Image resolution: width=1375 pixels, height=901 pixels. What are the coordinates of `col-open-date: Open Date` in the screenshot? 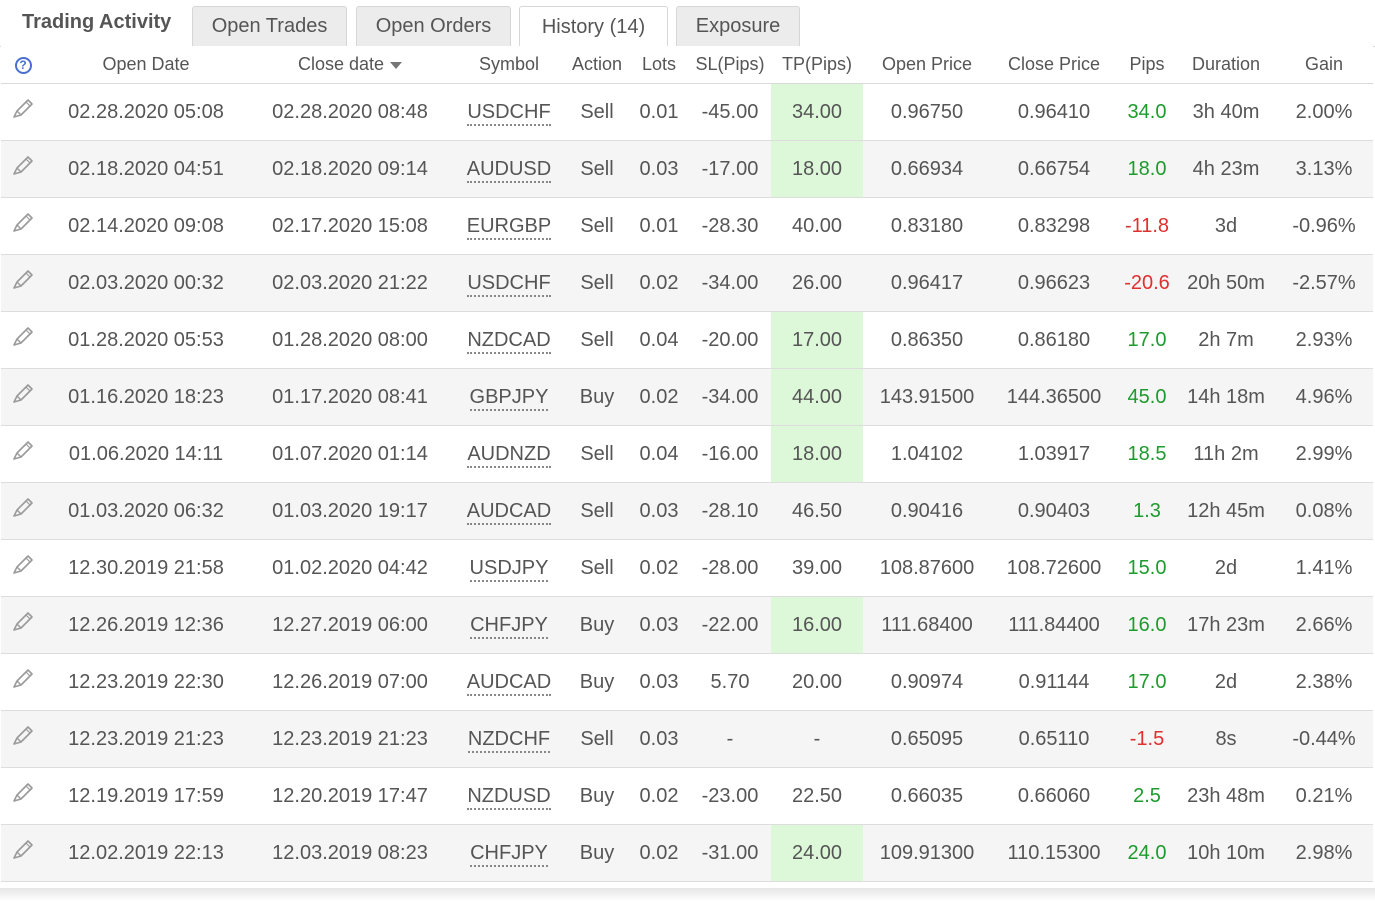 It's located at (146, 65).